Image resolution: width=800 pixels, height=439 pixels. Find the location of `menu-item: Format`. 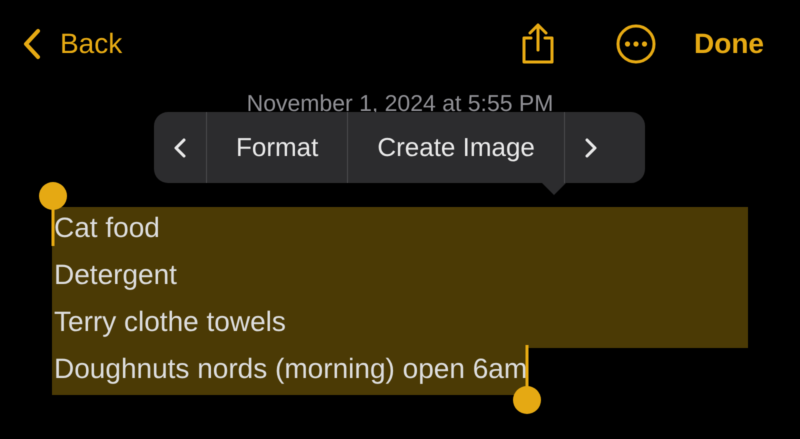

menu-item: Format is located at coordinates (277, 147).